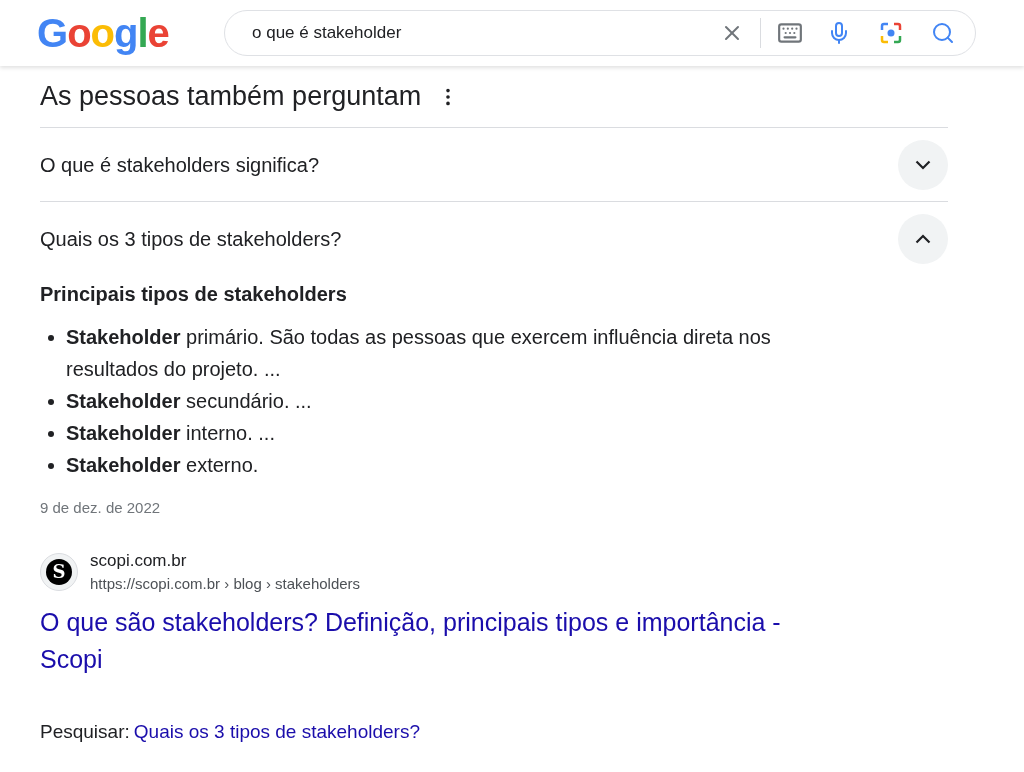 This screenshot has width=1024, height=772. I want to click on answer-date: 9 de dez. de 2022, so click(101, 508).